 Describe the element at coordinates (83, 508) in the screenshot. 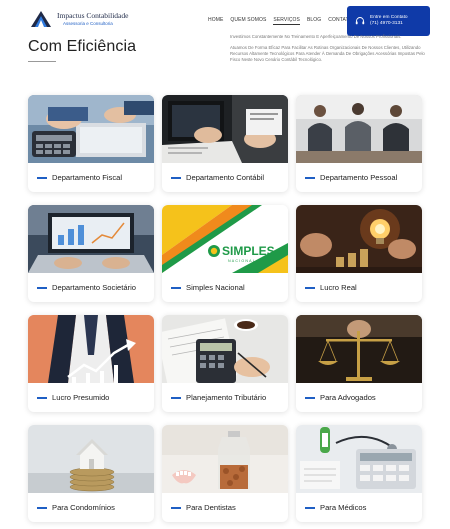

I see `card-title: Para Condomínios` at that location.